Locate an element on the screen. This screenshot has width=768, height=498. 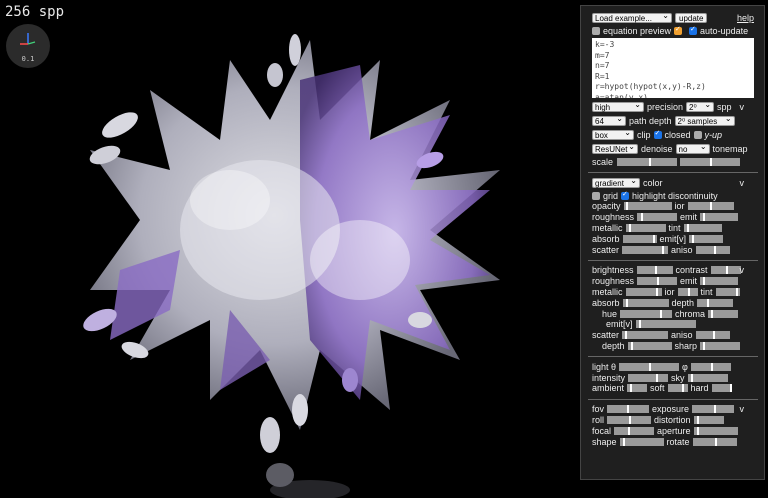
focal-slider is located at coordinates (634, 430).